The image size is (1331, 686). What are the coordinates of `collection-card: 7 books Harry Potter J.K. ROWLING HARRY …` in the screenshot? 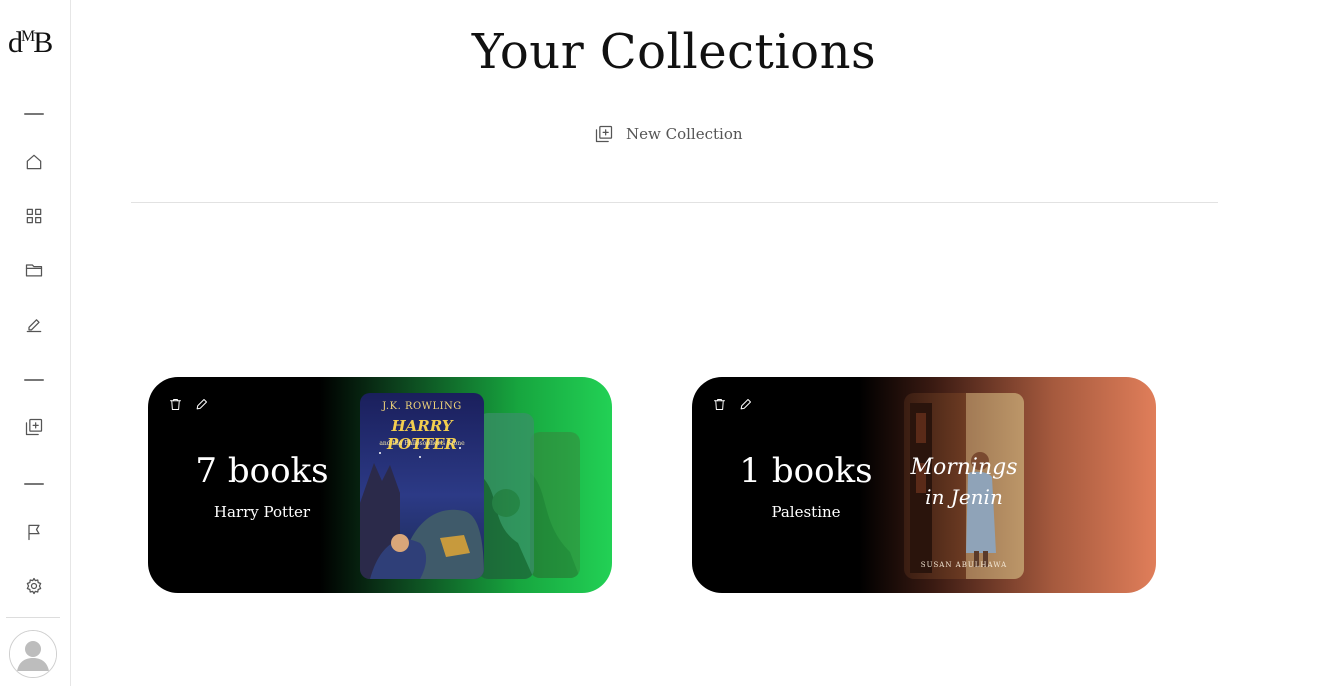 It's located at (380, 485).